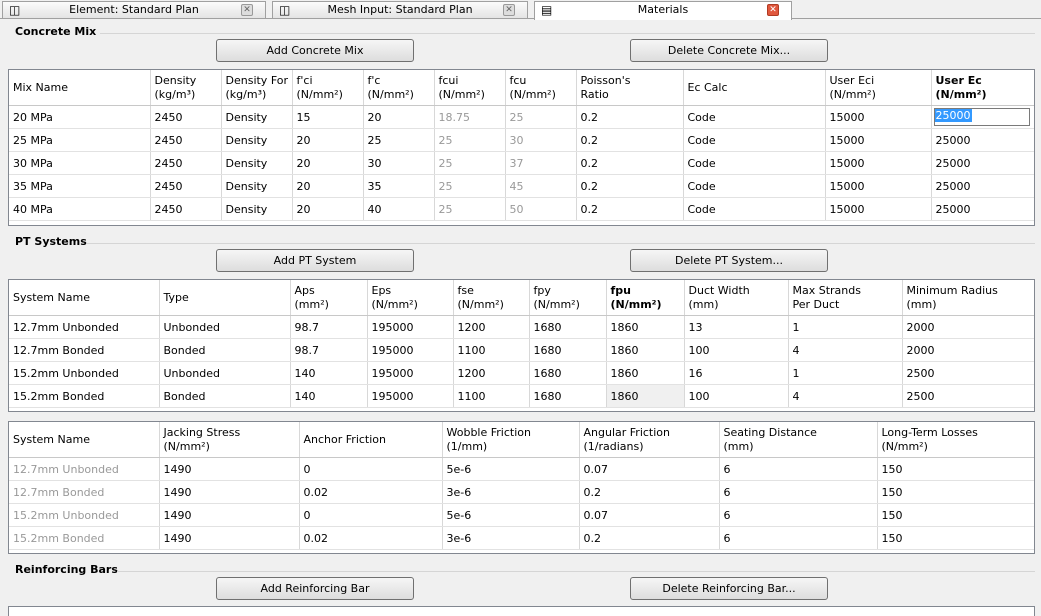 This screenshot has width=1041, height=616. What do you see at coordinates (663, 10) in the screenshot?
I see `tab-materials: ▤ Materials ✕` at bounding box center [663, 10].